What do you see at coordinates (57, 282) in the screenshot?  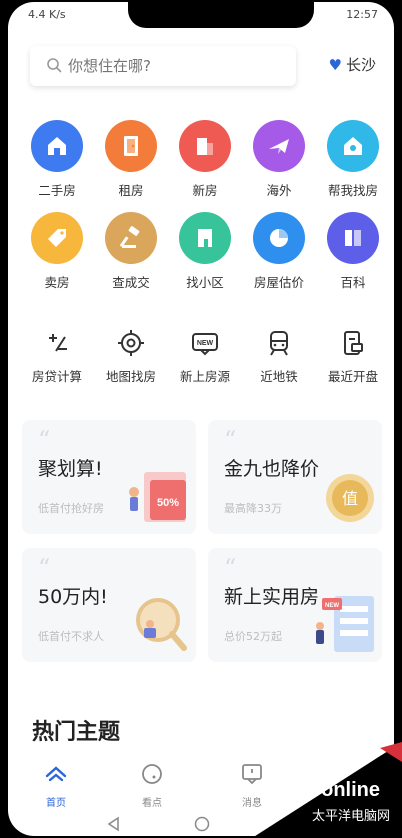 I see `service-label: 卖房` at bounding box center [57, 282].